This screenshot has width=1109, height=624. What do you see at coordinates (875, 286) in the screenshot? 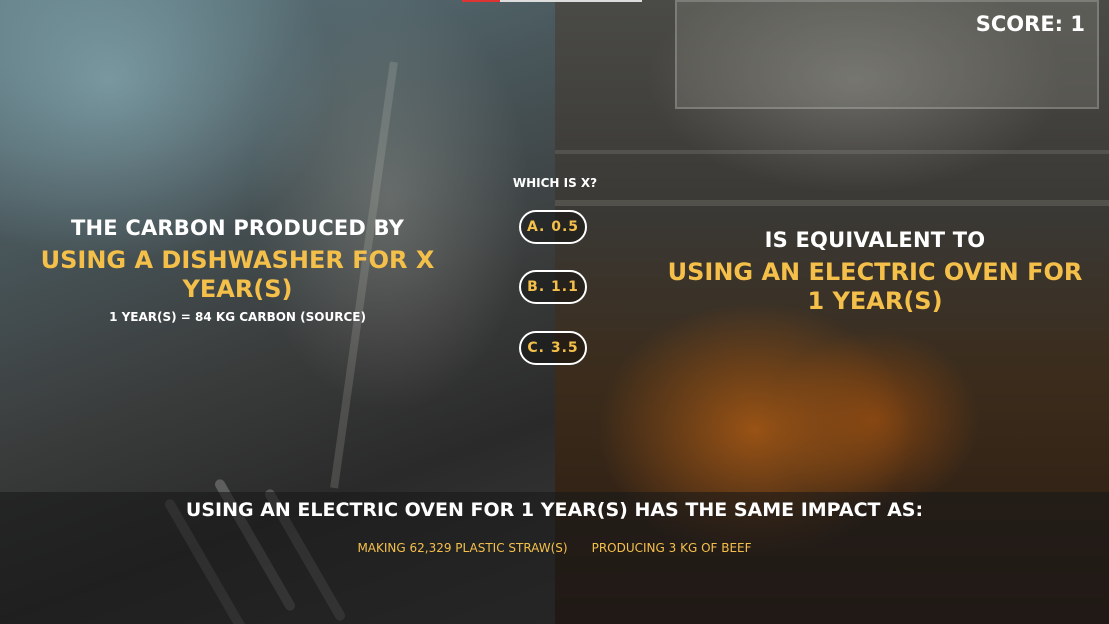
I see `right-activity-text: USING AN ELECTRIC OVEN FOR 1 YEAR(S)` at bounding box center [875, 286].